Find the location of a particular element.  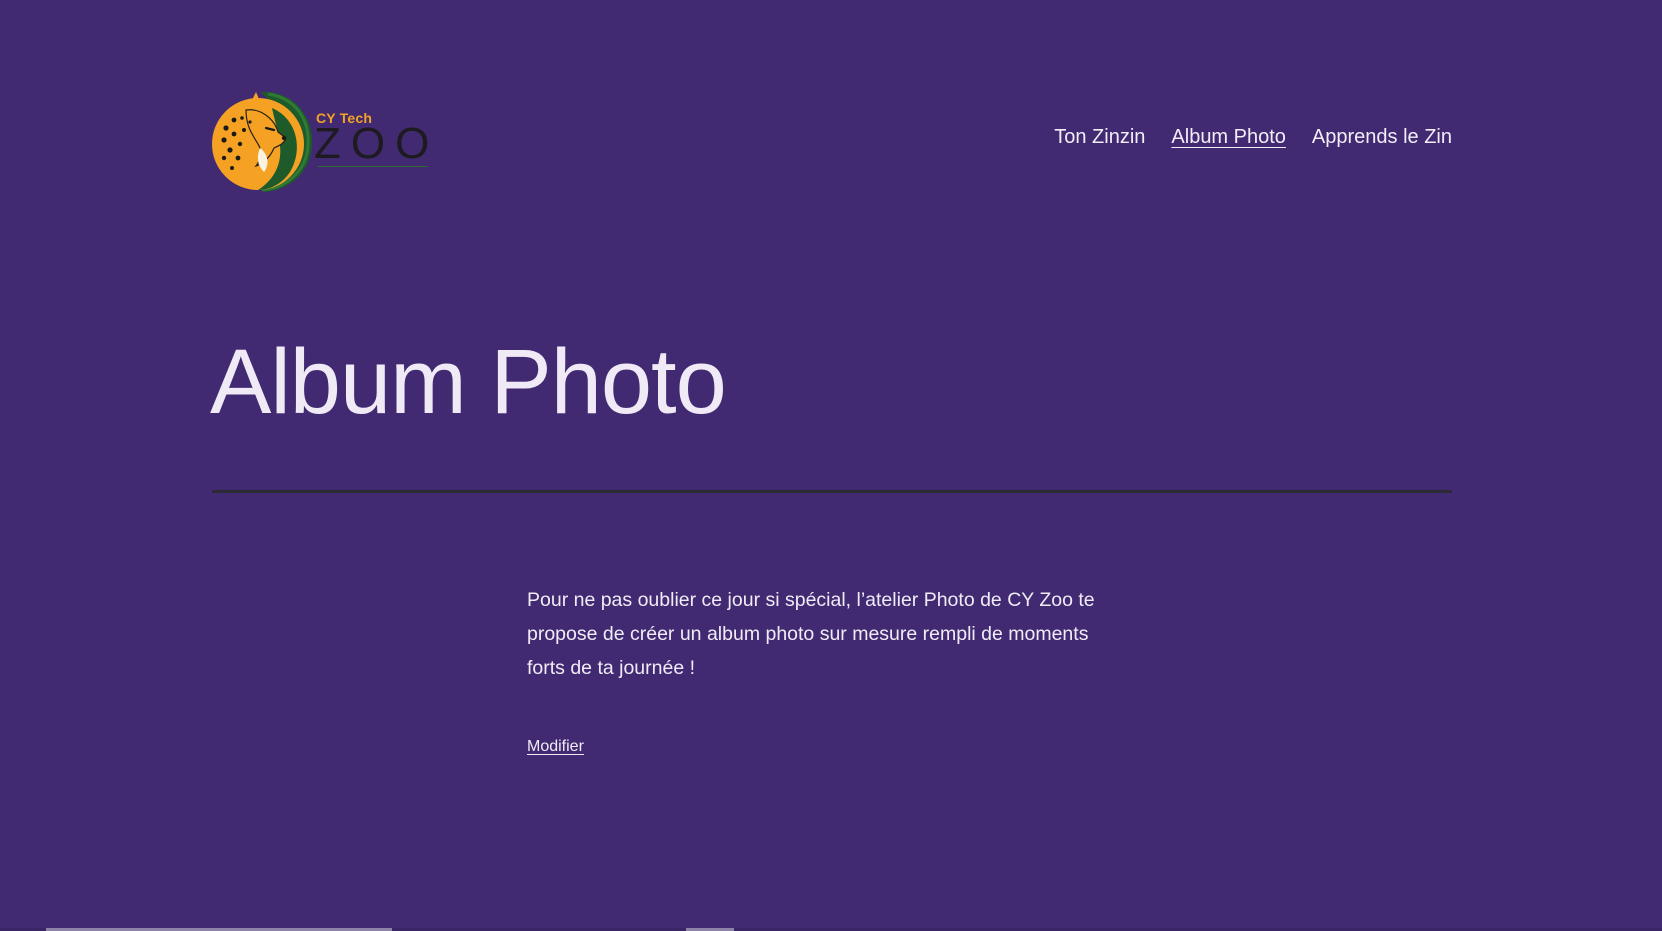

site-logo: CY Tech ZOO is located at coordinates (322, 141).